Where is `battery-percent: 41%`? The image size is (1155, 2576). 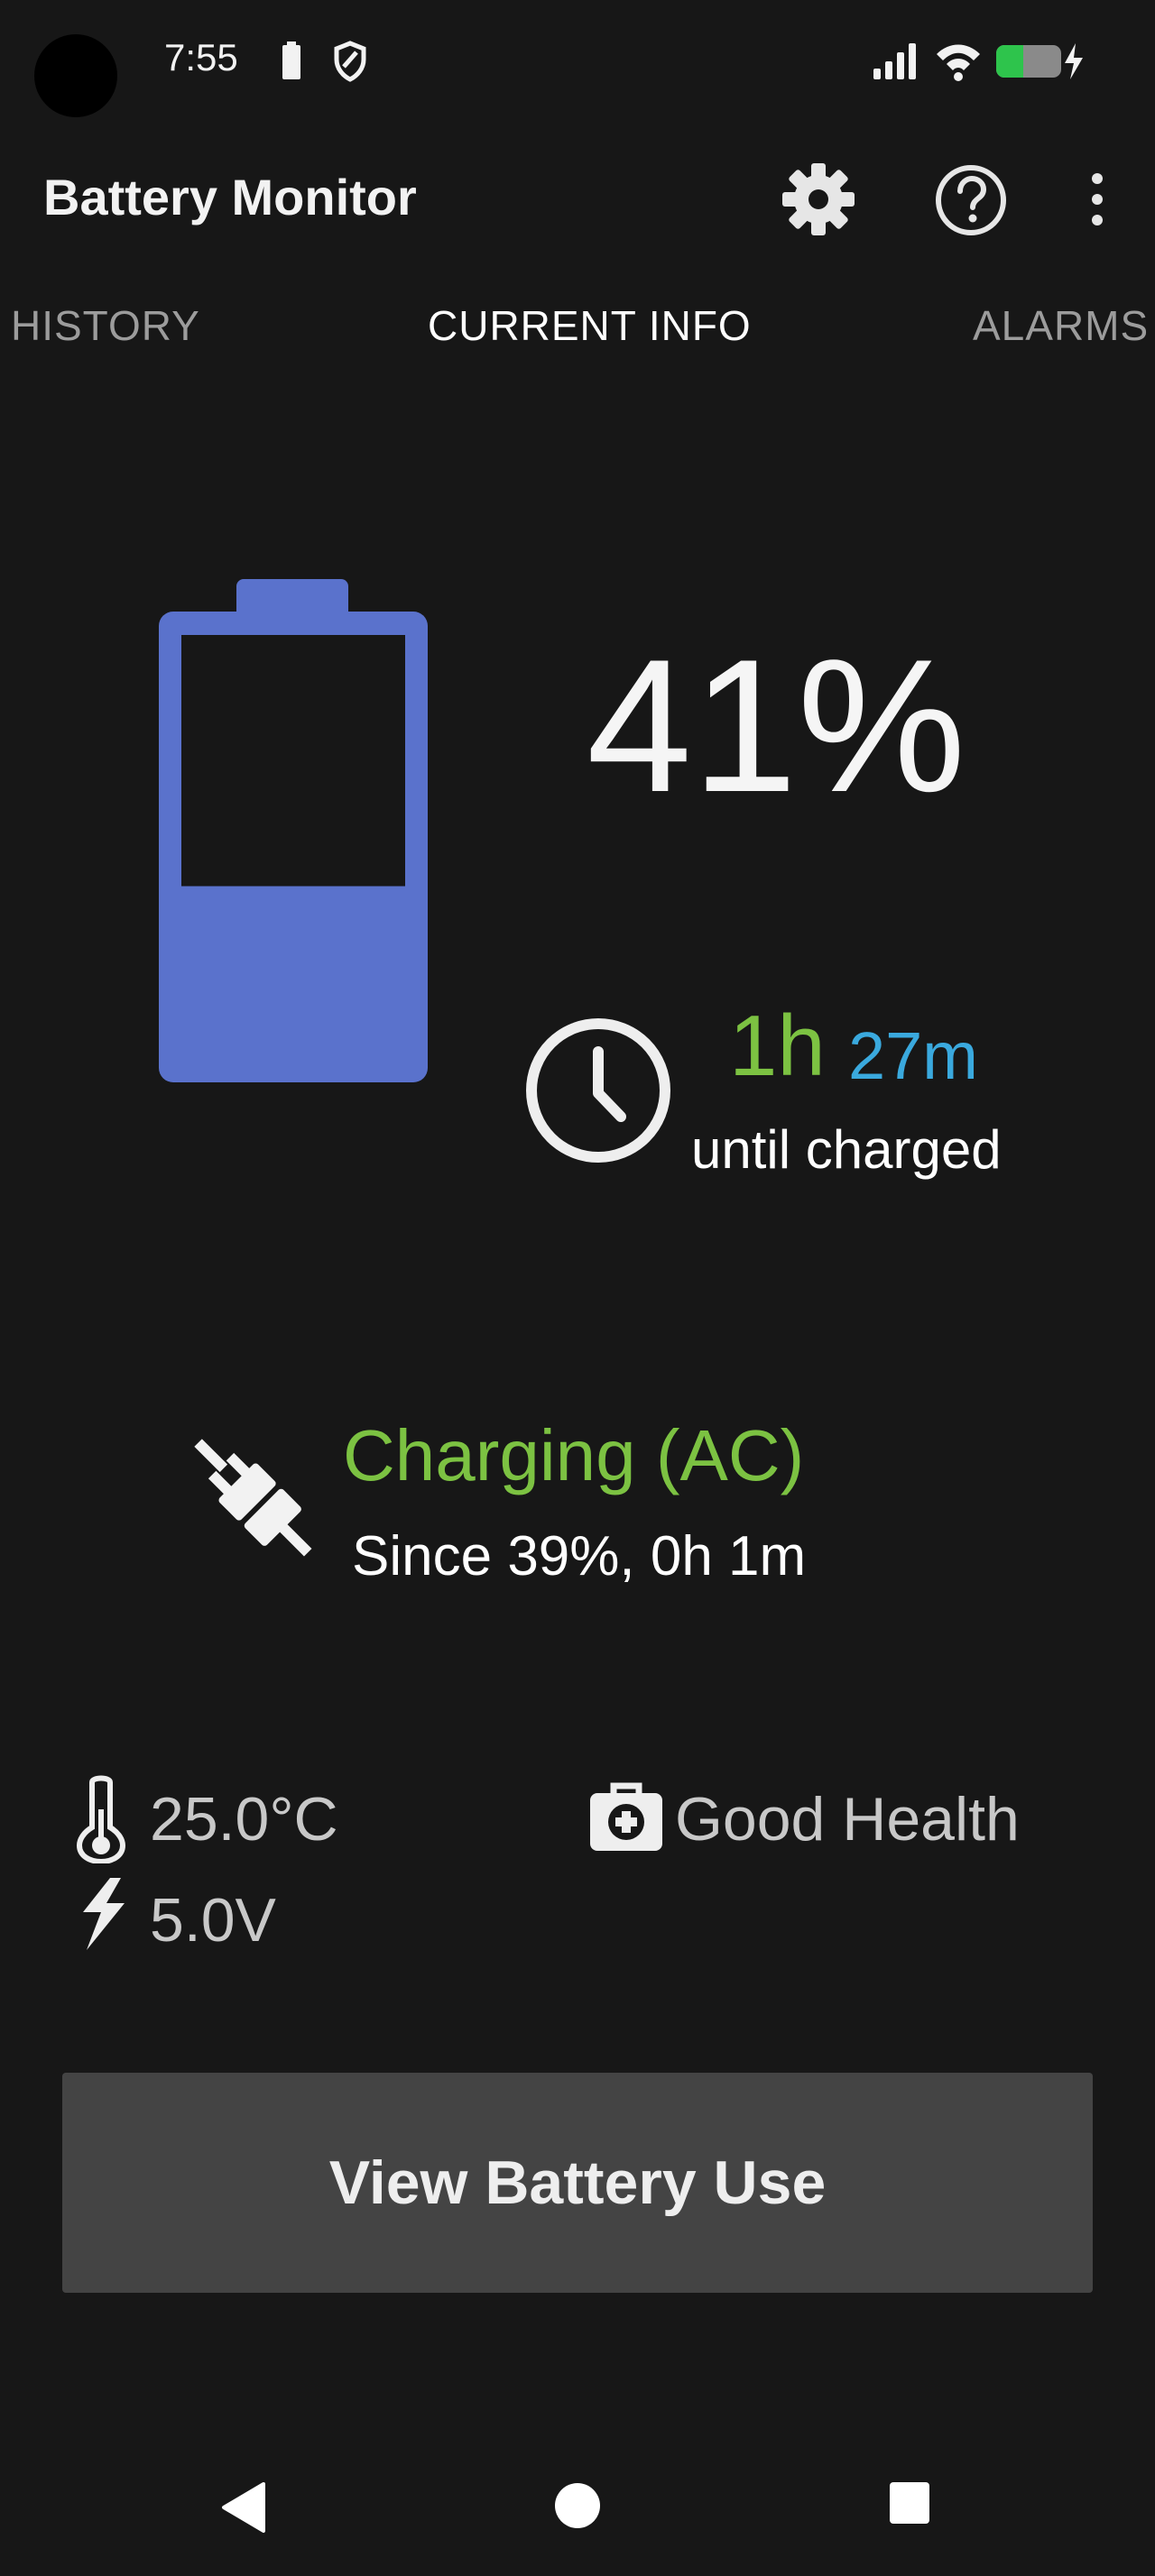 battery-percent: 41% is located at coordinates (776, 726).